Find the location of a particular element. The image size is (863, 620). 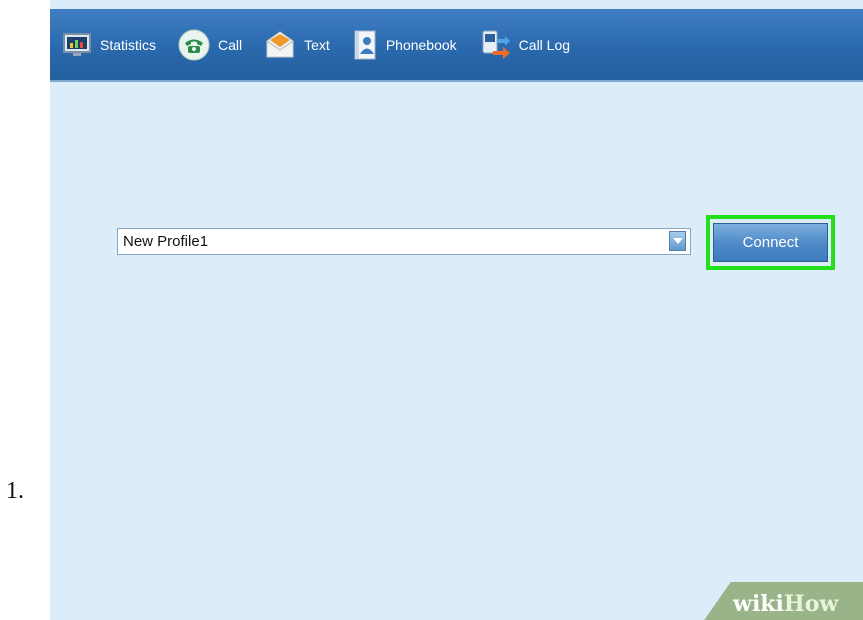

watermark-text-wiki: wiki is located at coordinates (758, 604).